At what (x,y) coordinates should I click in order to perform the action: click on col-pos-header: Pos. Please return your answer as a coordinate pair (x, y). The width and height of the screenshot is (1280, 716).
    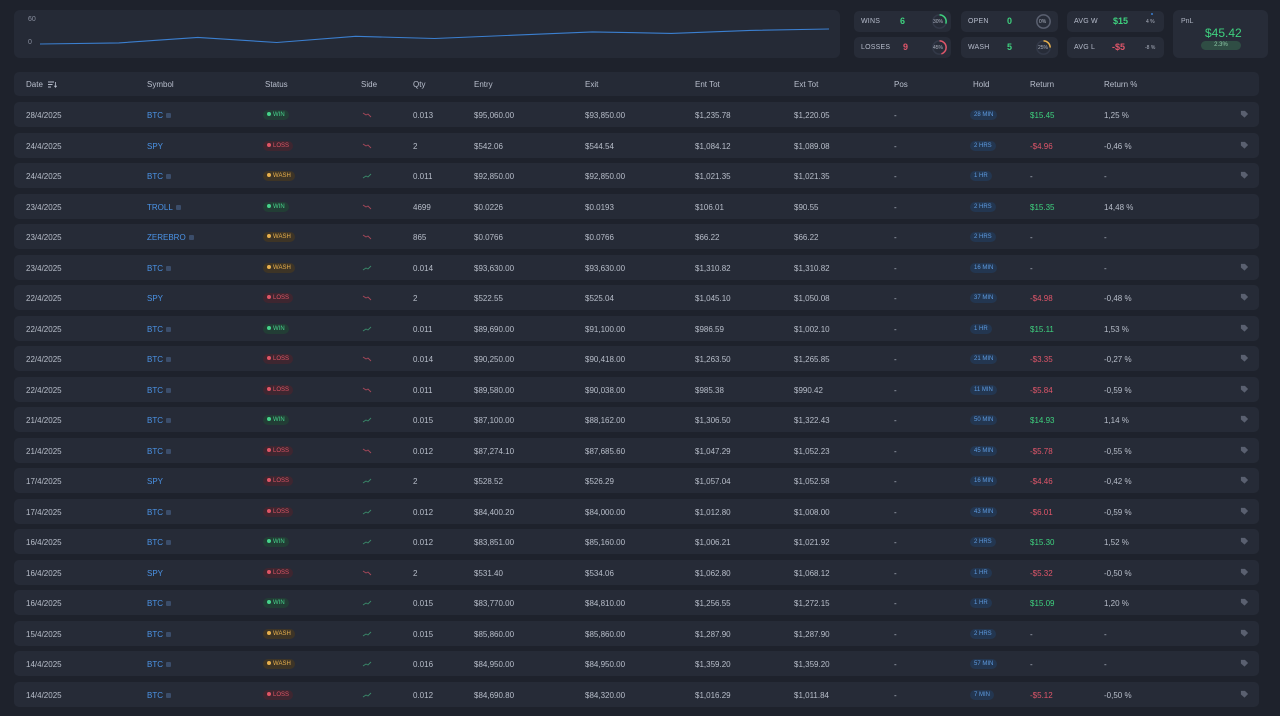
    Looking at the image, I should click on (901, 84).